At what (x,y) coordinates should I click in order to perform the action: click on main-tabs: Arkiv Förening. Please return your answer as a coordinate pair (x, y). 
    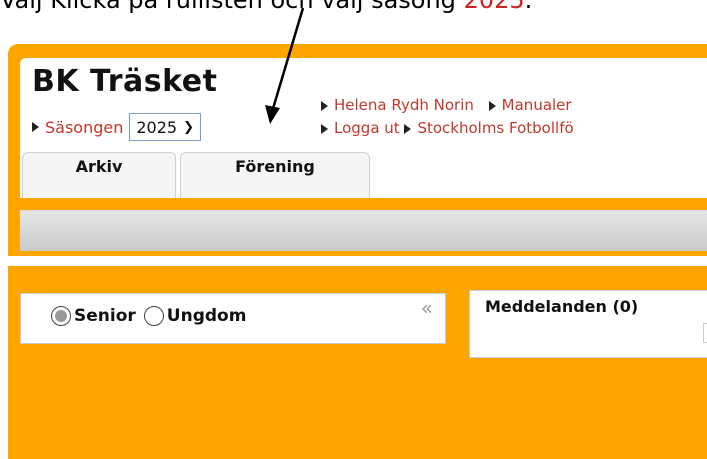
    Looking at the image, I should click on (198, 175).